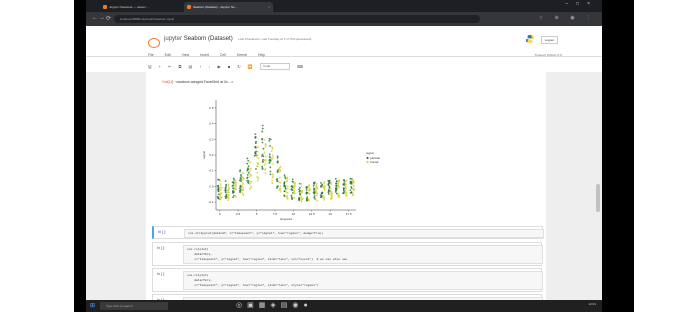 The height and width of the screenshot is (312, 686). What do you see at coordinates (93, 306) in the screenshot?
I see `windows-start-icon: ⊞` at bounding box center [93, 306].